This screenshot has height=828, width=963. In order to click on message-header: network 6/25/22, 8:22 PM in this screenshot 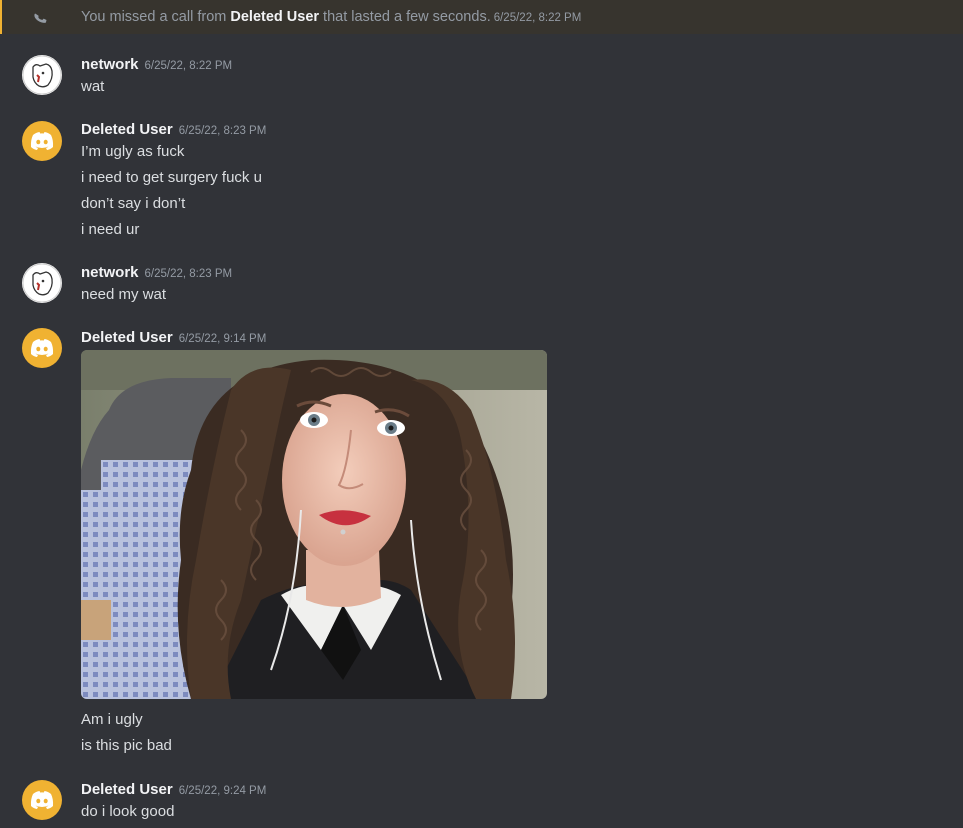, I will do `click(156, 65)`.